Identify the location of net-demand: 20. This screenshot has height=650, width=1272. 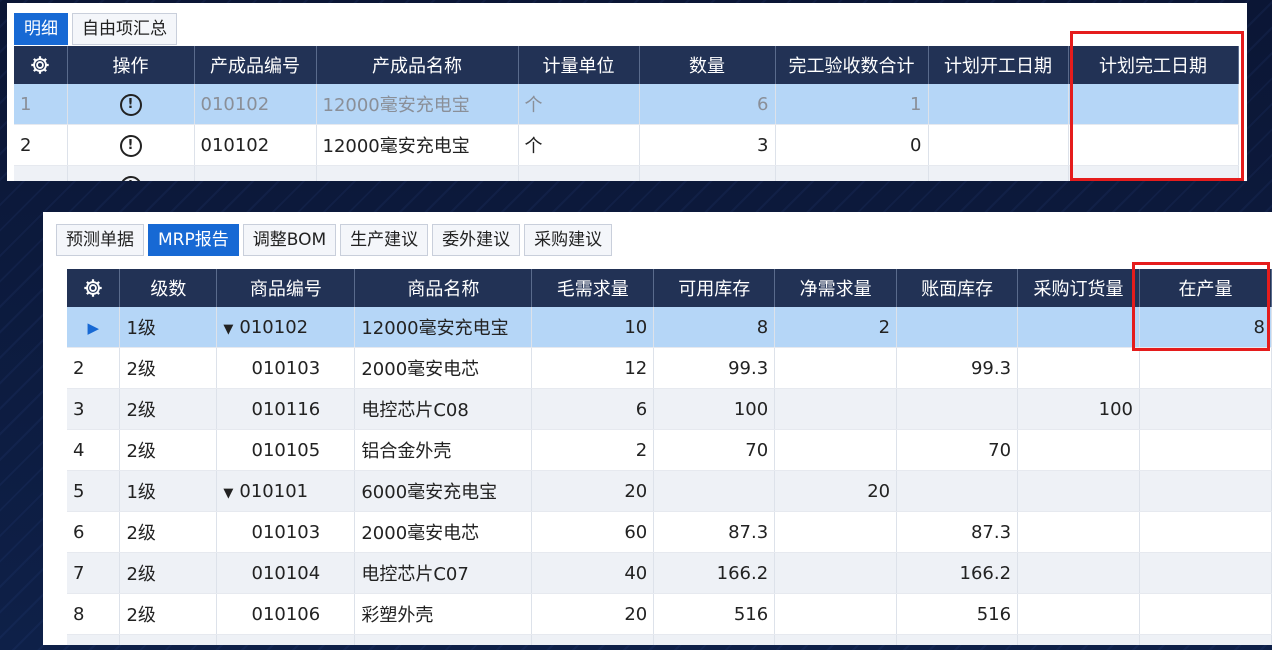
(836, 491).